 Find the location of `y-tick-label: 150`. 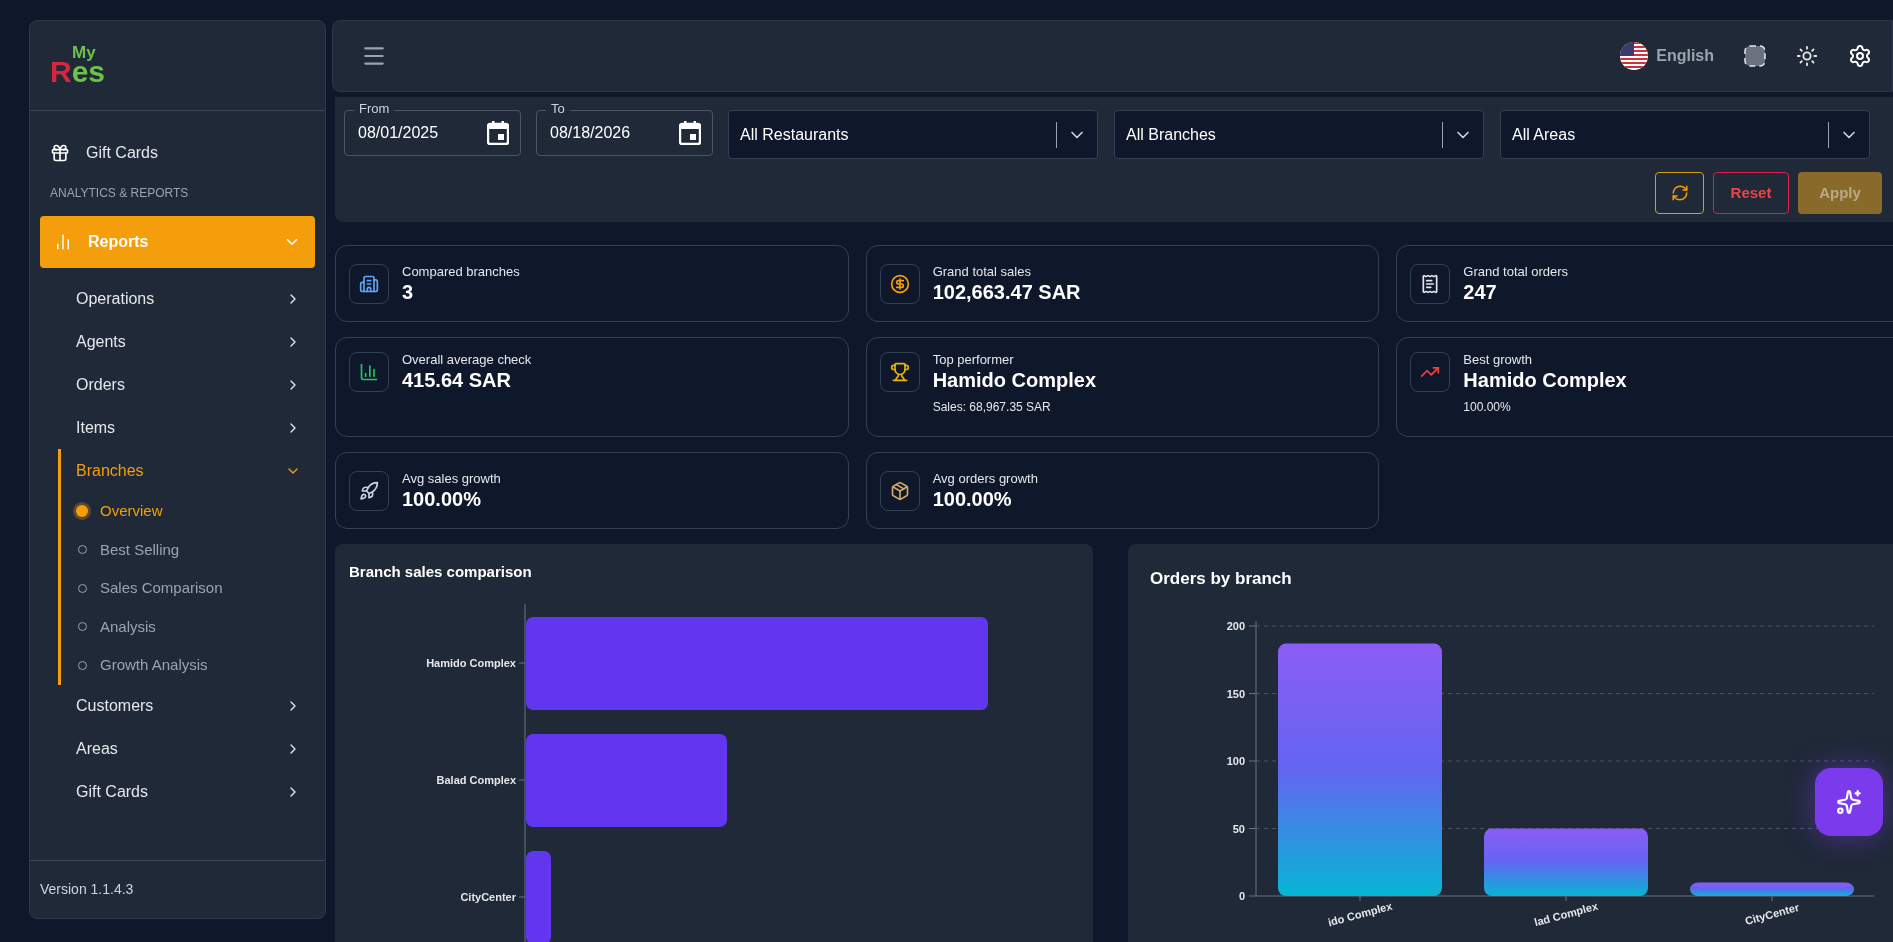

y-tick-label: 150 is located at coordinates (1235, 693).